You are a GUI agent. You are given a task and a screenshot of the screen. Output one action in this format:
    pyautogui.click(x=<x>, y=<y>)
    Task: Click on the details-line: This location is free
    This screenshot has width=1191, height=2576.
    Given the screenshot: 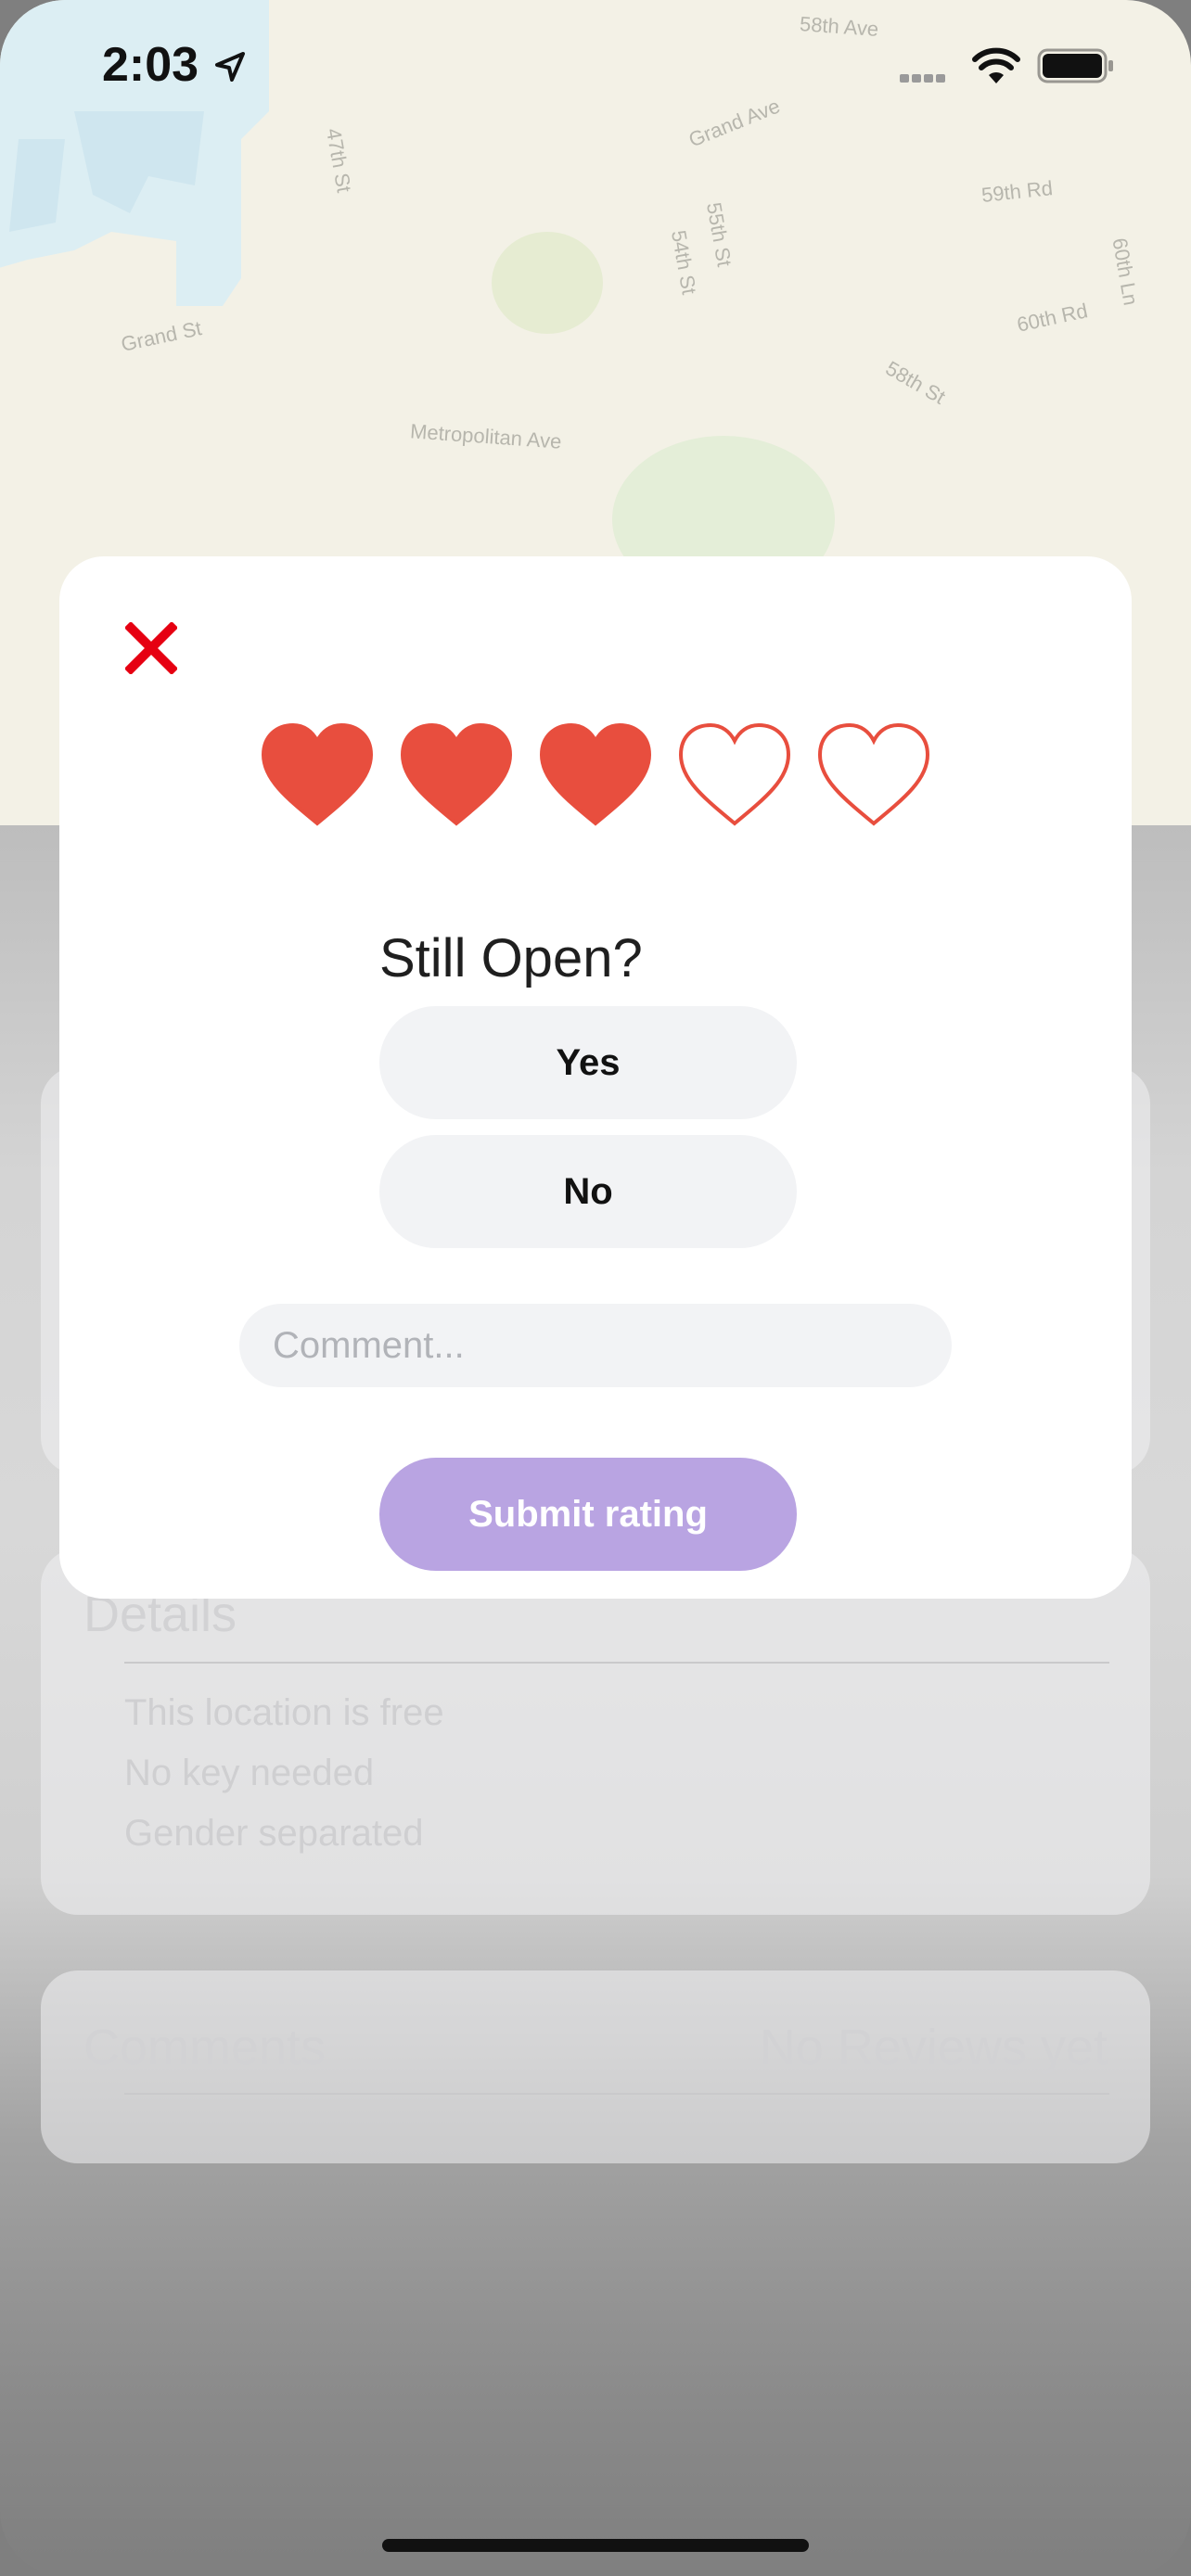 What is the action you would take?
    pyautogui.click(x=284, y=1712)
    